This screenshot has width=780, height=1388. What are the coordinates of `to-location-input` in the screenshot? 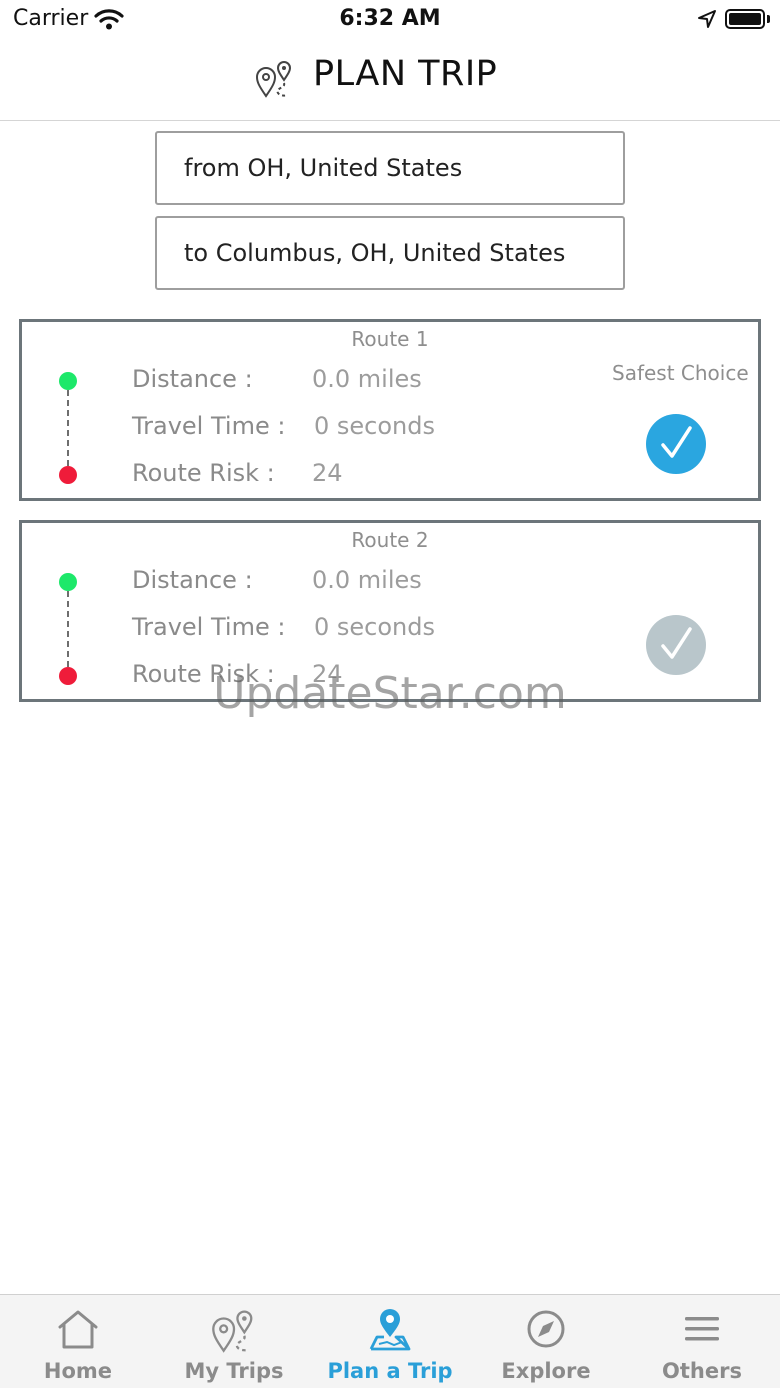 It's located at (390, 253).